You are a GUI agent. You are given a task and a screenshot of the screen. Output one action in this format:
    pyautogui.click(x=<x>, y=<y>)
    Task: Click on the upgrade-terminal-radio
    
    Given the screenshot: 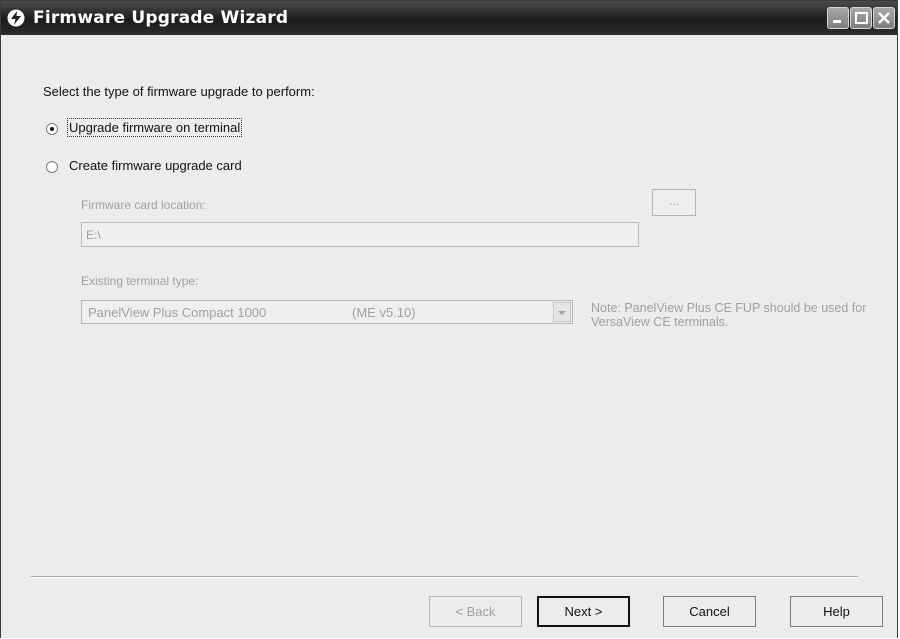 What is the action you would take?
    pyautogui.click(x=52, y=129)
    